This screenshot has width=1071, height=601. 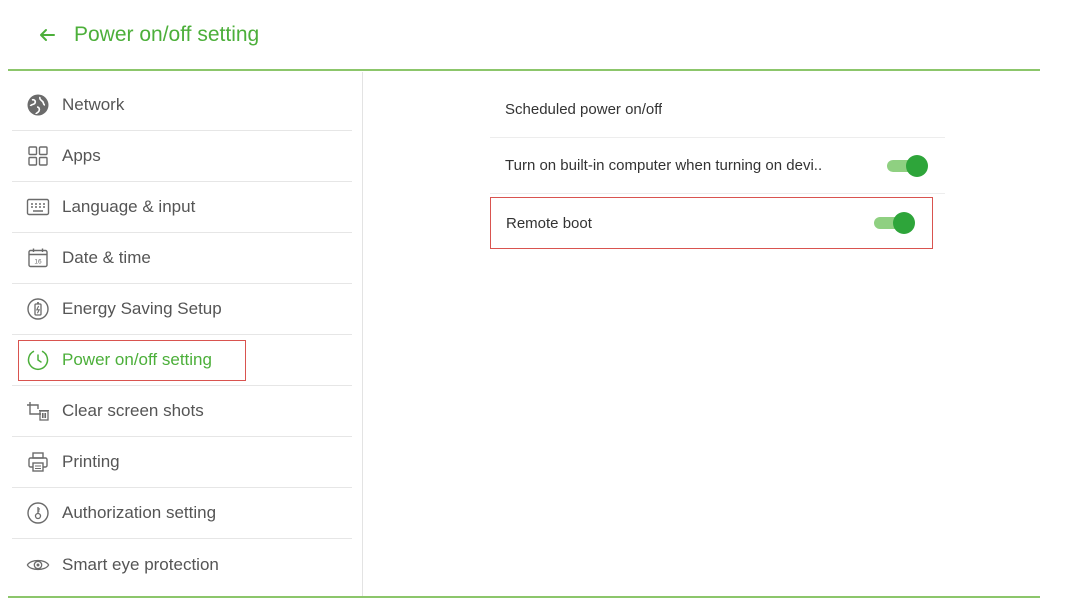 I want to click on sidebar-item-date-time: 16 Date & time, so click(x=182, y=258).